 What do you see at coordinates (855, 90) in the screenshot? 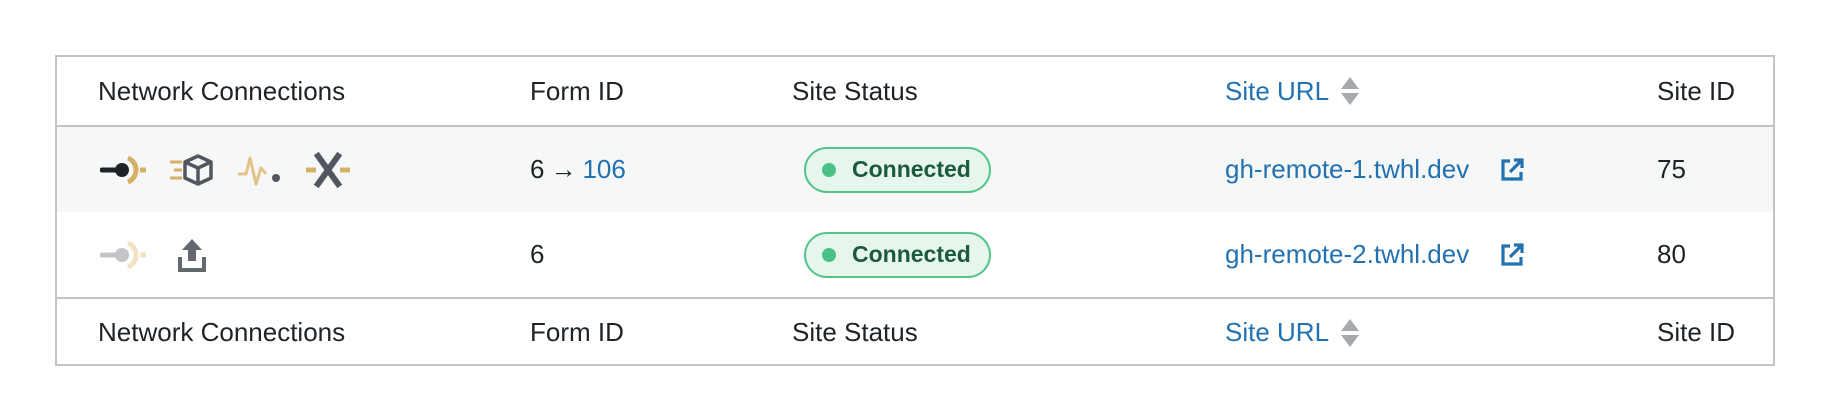
I see `column-header-site-status: Site Status` at bounding box center [855, 90].